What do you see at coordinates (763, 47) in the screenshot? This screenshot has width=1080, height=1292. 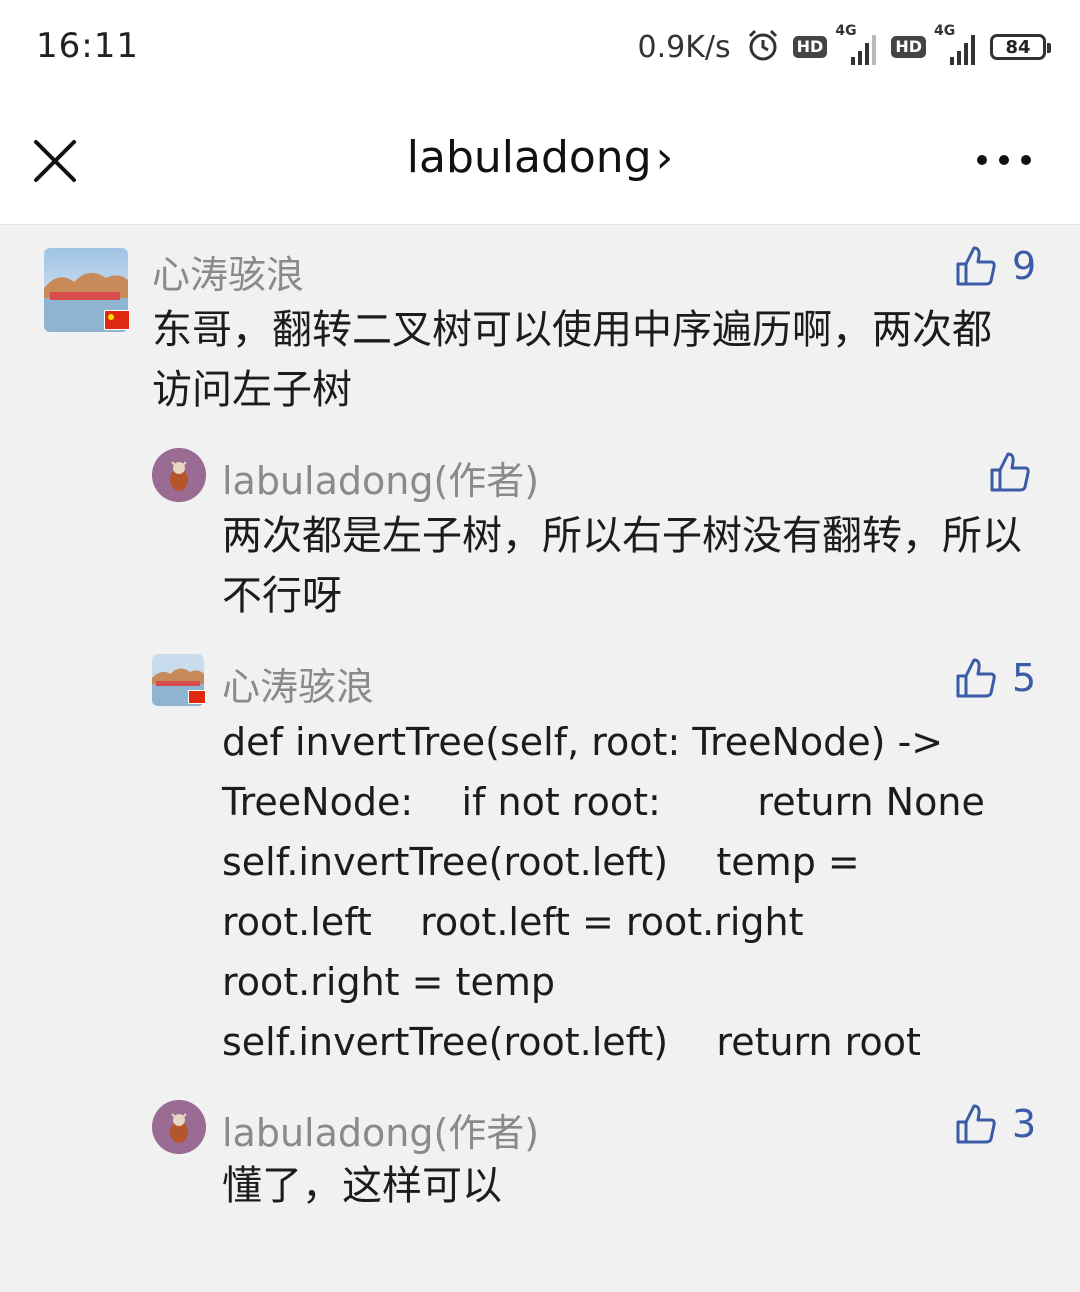 I see `alarm-icon` at bounding box center [763, 47].